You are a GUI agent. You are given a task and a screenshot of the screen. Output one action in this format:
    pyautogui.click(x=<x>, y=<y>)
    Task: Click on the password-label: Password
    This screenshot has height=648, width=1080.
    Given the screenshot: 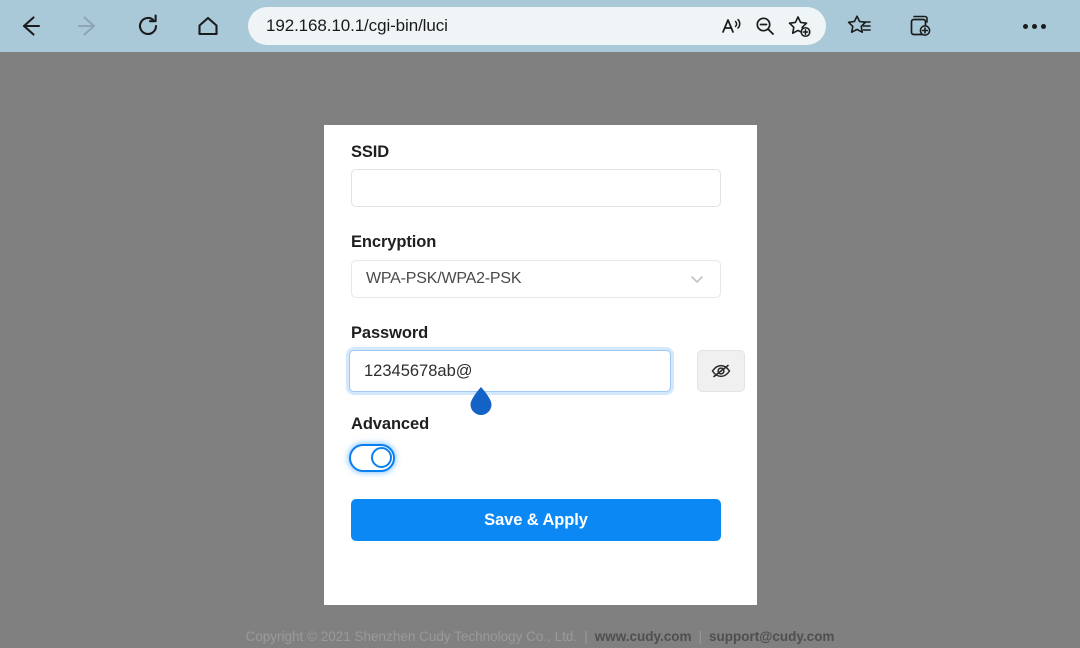 What is the action you would take?
    pyautogui.click(x=390, y=333)
    